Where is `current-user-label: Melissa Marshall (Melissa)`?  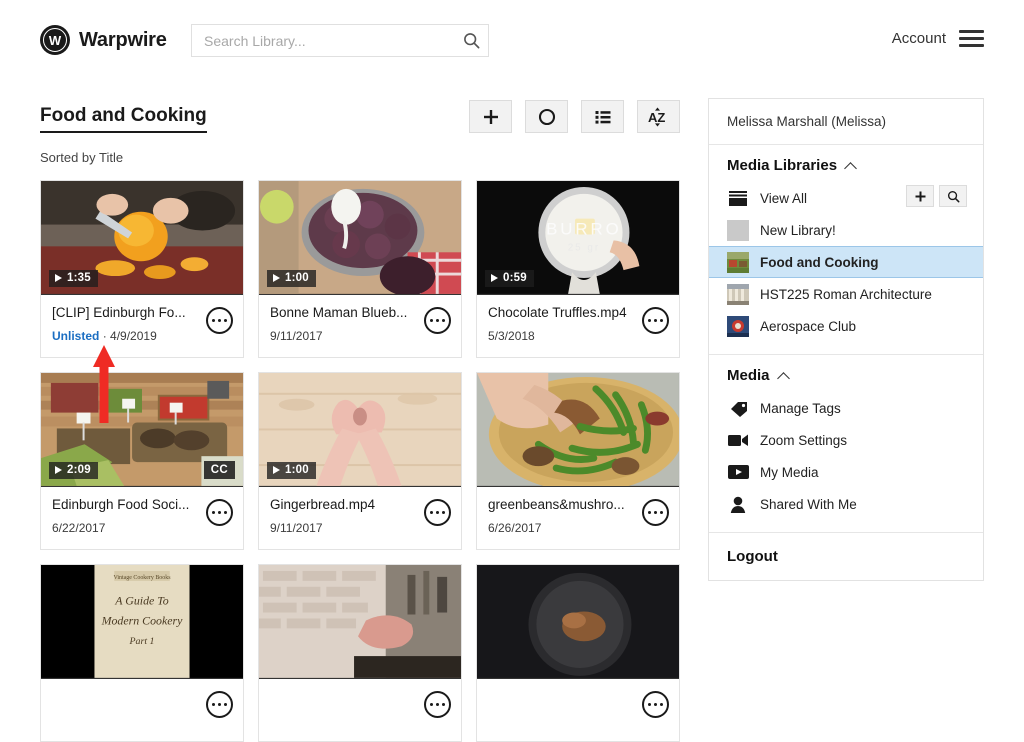 current-user-label: Melissa Marshall (Melissa) is located at coordinates (846, 122).